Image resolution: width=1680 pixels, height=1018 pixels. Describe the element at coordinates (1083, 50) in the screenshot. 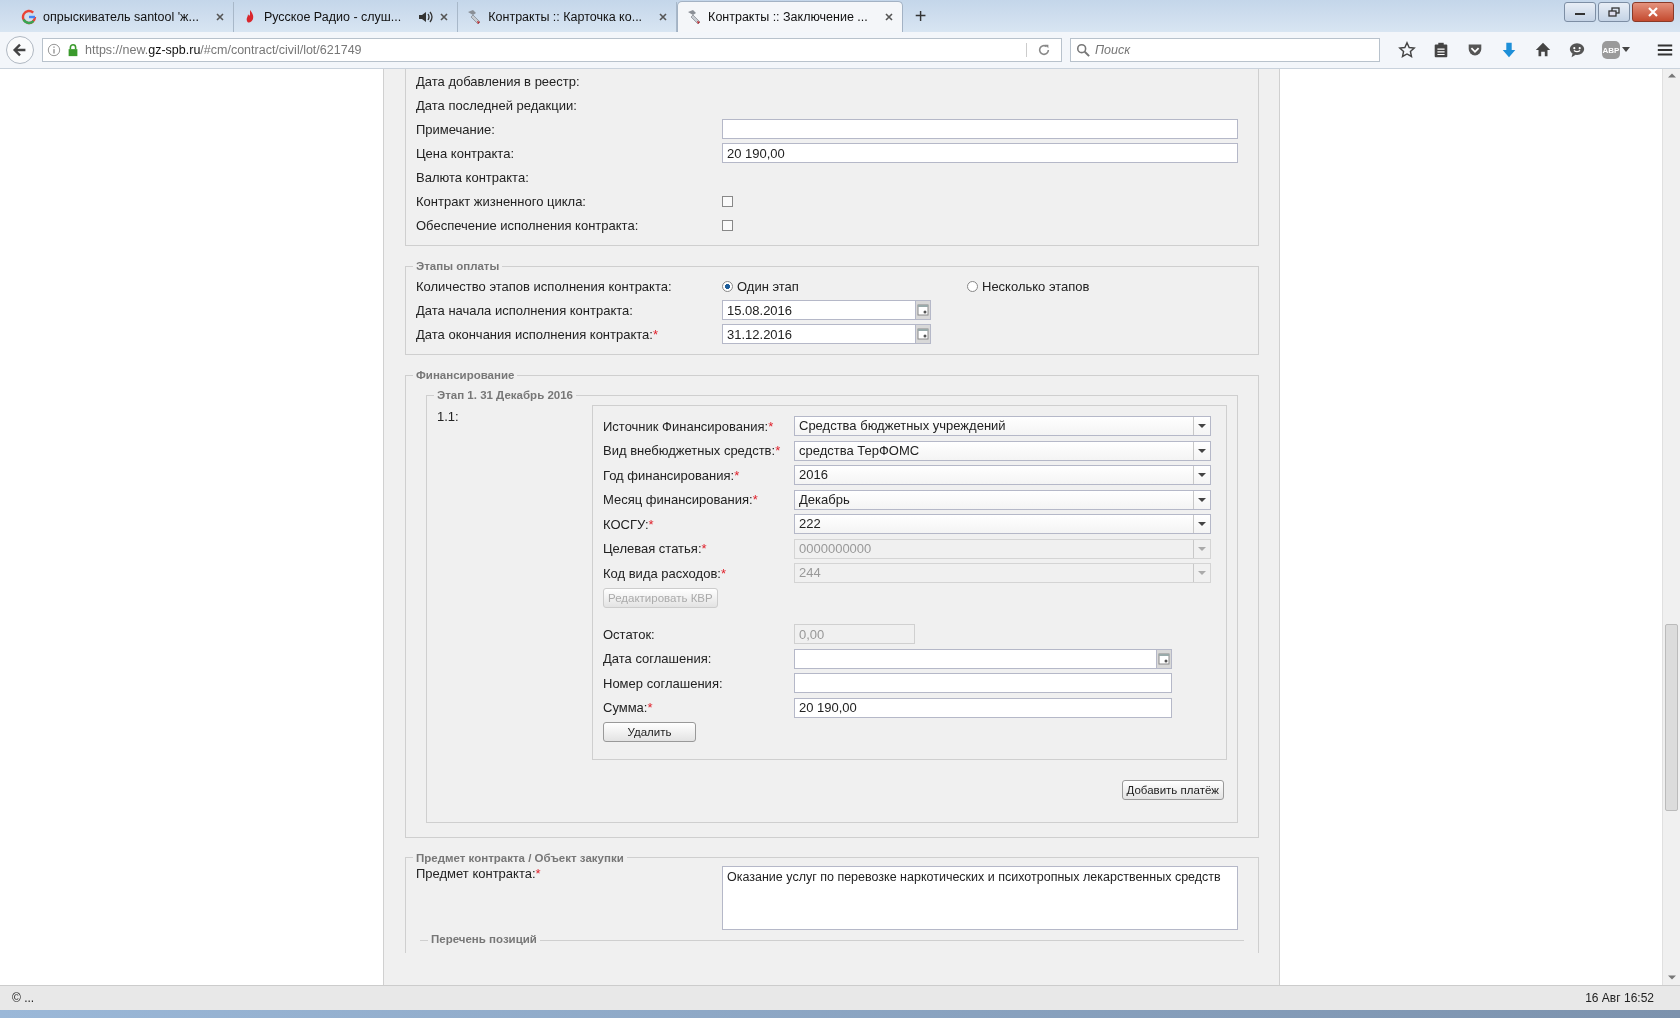

I see `search-icon` at that location.